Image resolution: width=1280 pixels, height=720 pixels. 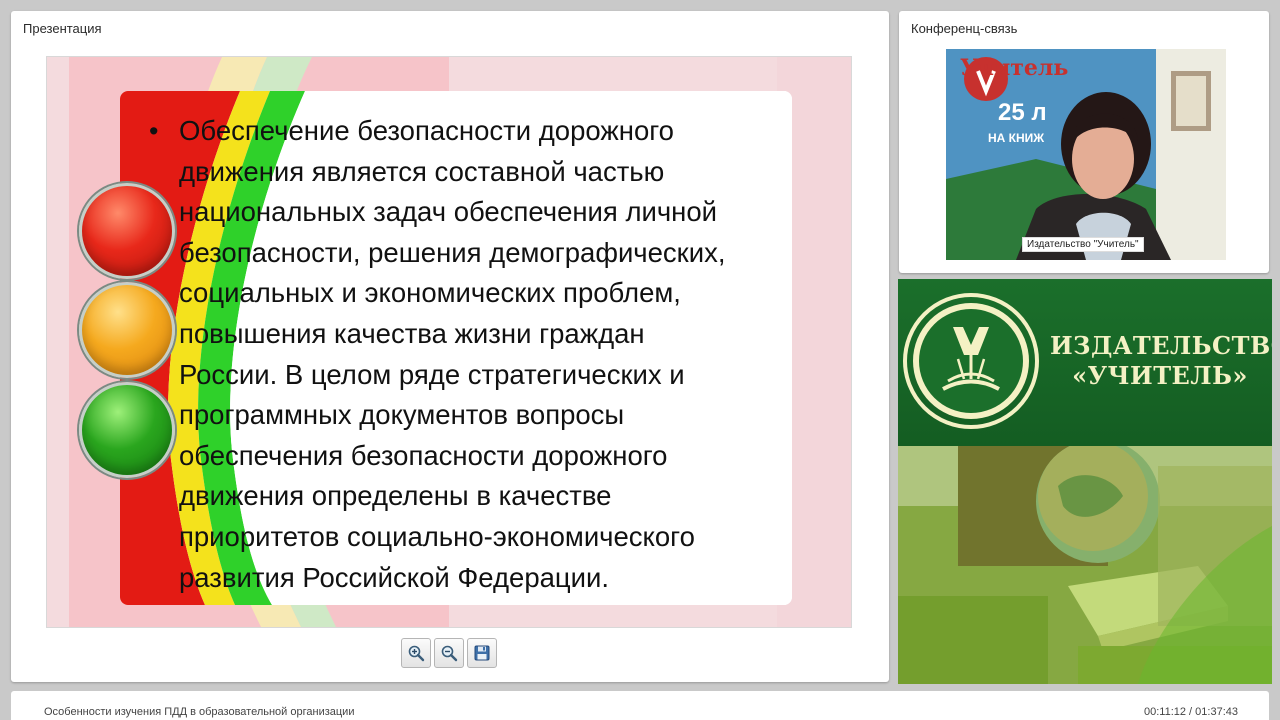 I want to click on slide-line: движения является составной частью, so click(x=422, y=171).